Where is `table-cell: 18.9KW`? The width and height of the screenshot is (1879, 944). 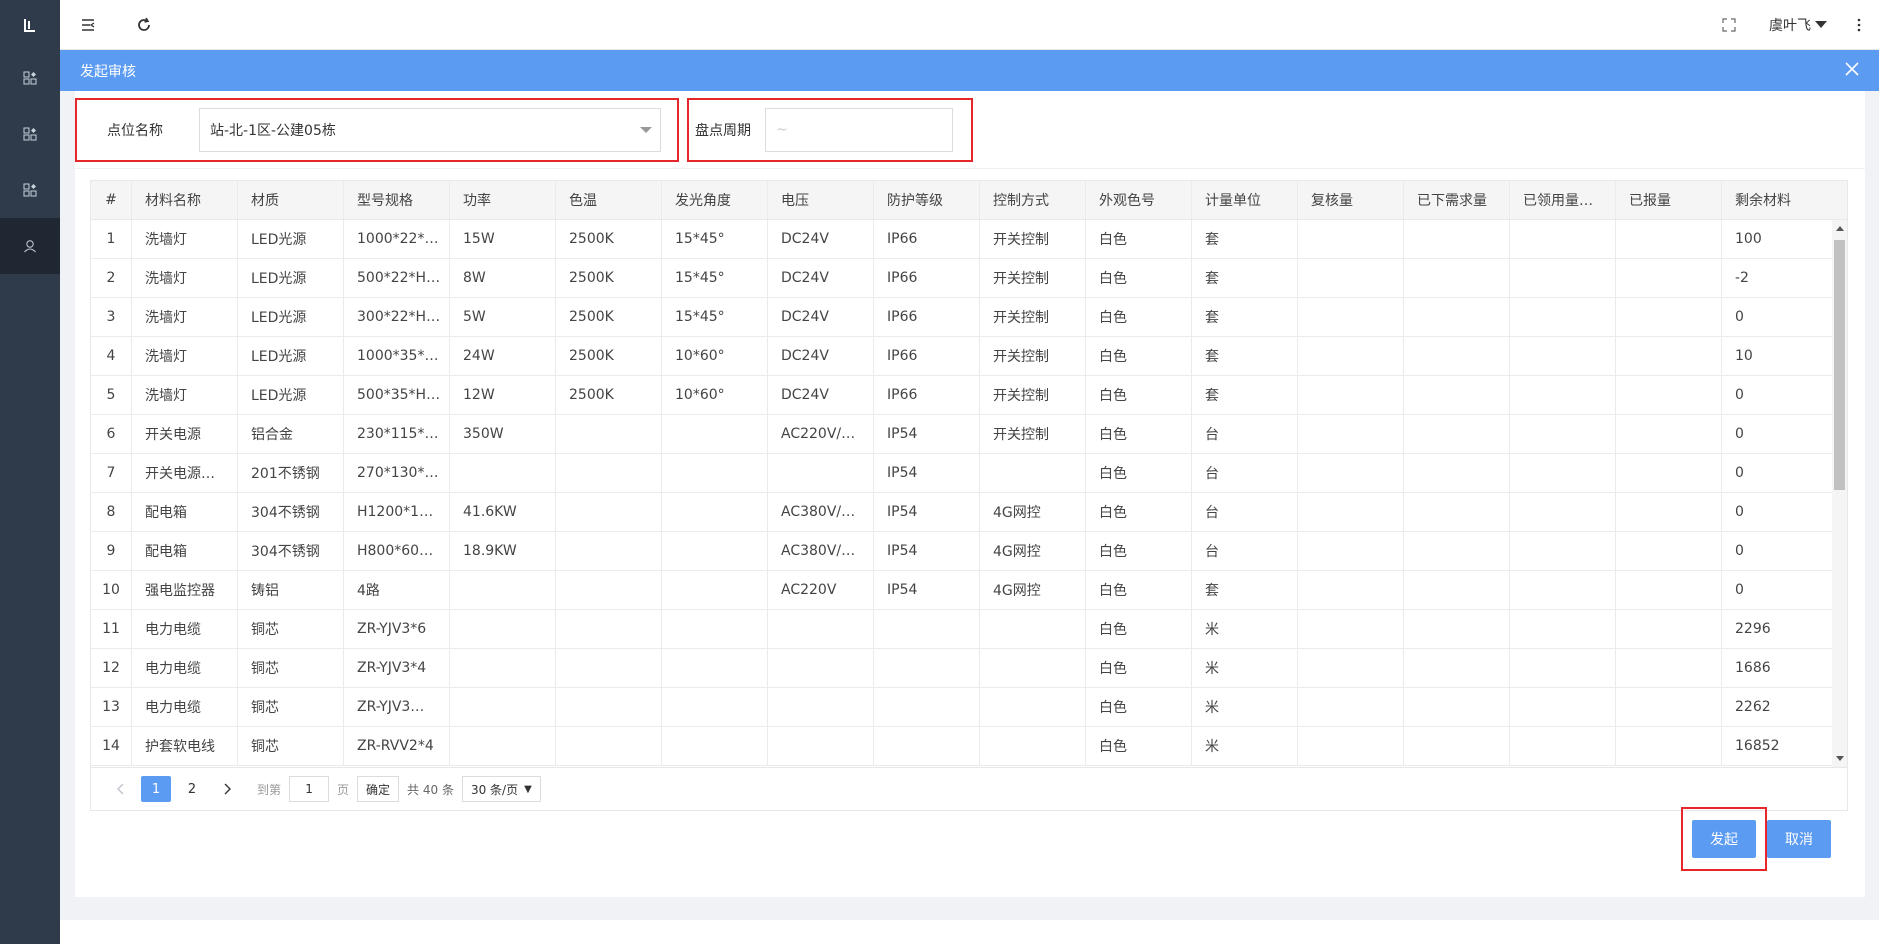
table-cell: 18.9KW is located at coordinates (503, 551).